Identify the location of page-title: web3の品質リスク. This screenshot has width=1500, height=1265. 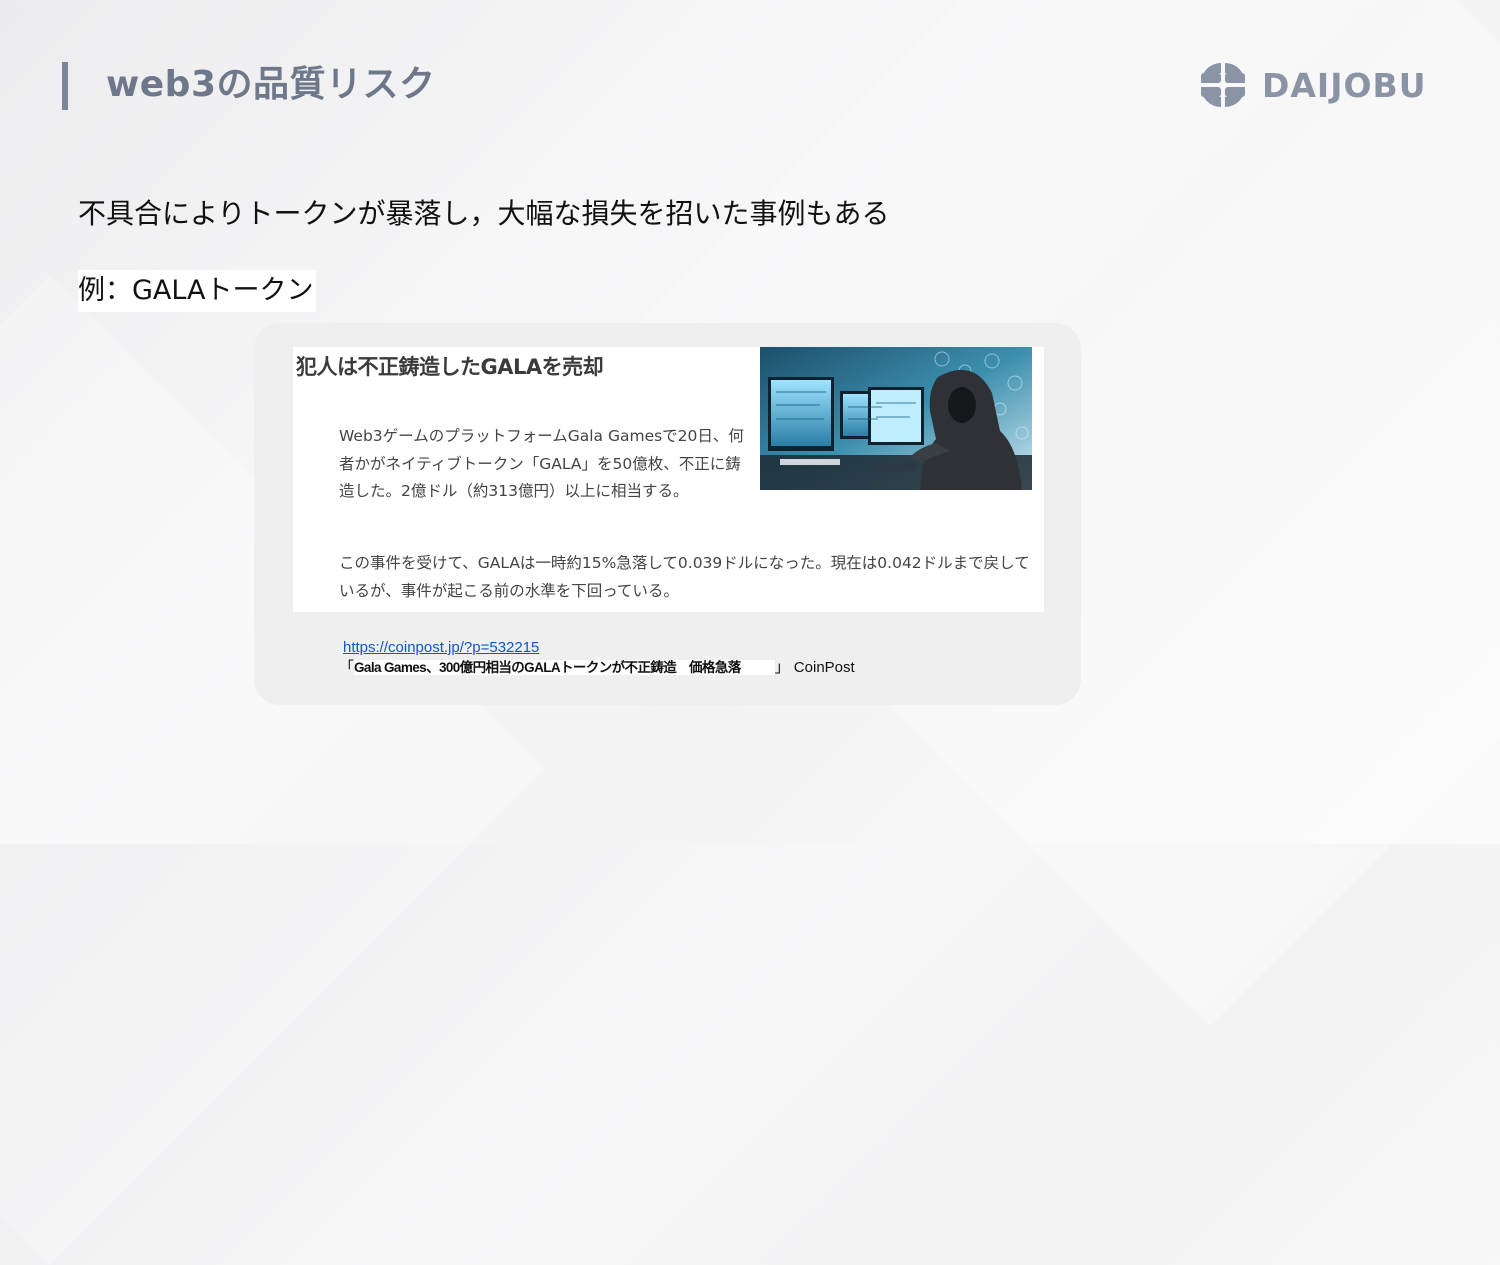
(271, 84).